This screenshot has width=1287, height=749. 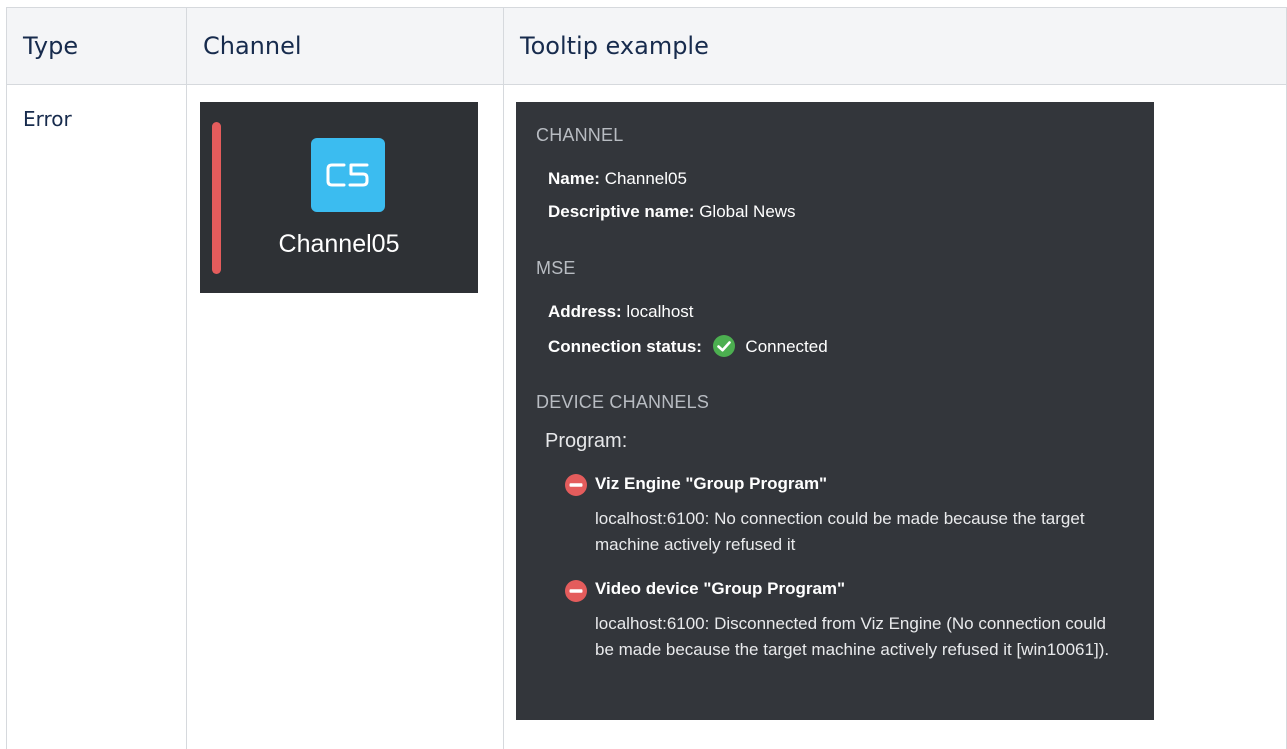 What do you see at coordinates (625, 346) in the screenshot?
I see `connection-status-label: Connection status:` at bounding box center [625, 346].